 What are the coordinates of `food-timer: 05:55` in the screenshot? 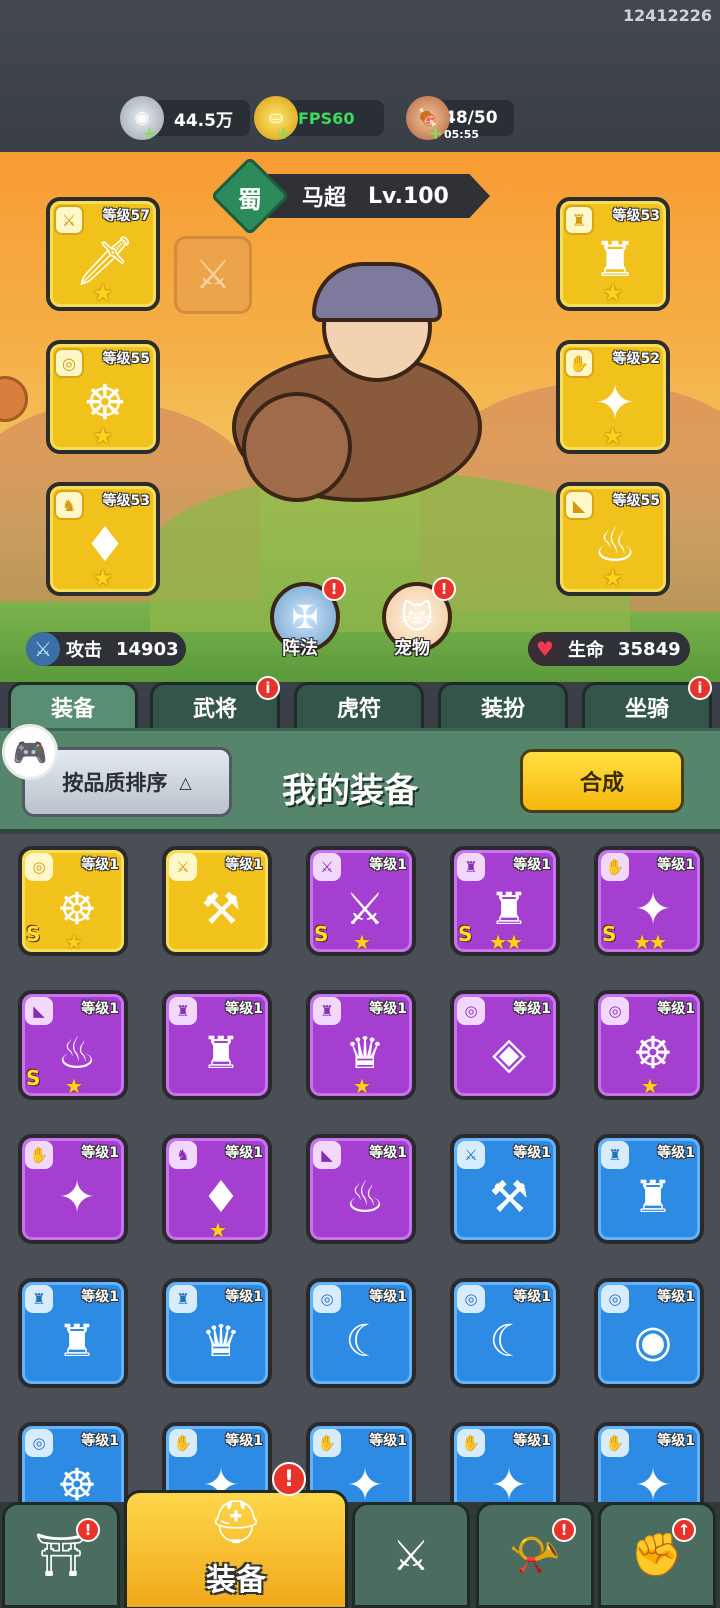 It's located at (462, 134).